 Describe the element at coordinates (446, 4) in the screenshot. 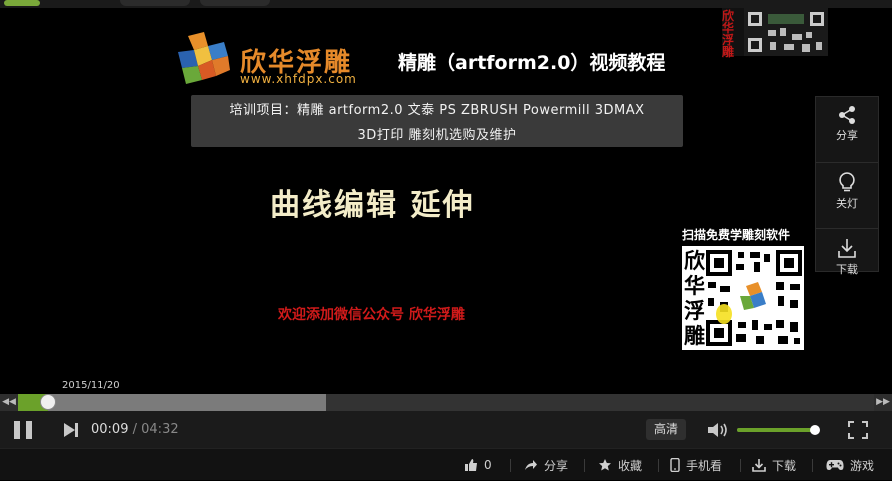

I see `top-strip` at that location.